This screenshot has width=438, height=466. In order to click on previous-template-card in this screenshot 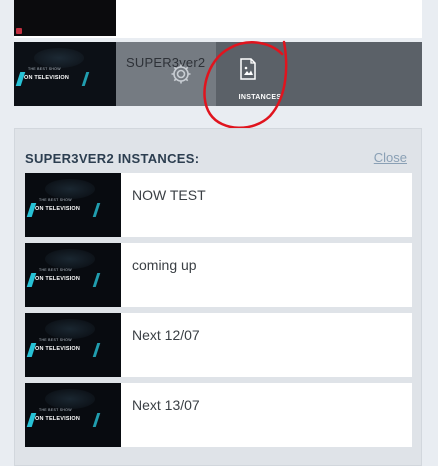, I will do `click(218, 19)`.